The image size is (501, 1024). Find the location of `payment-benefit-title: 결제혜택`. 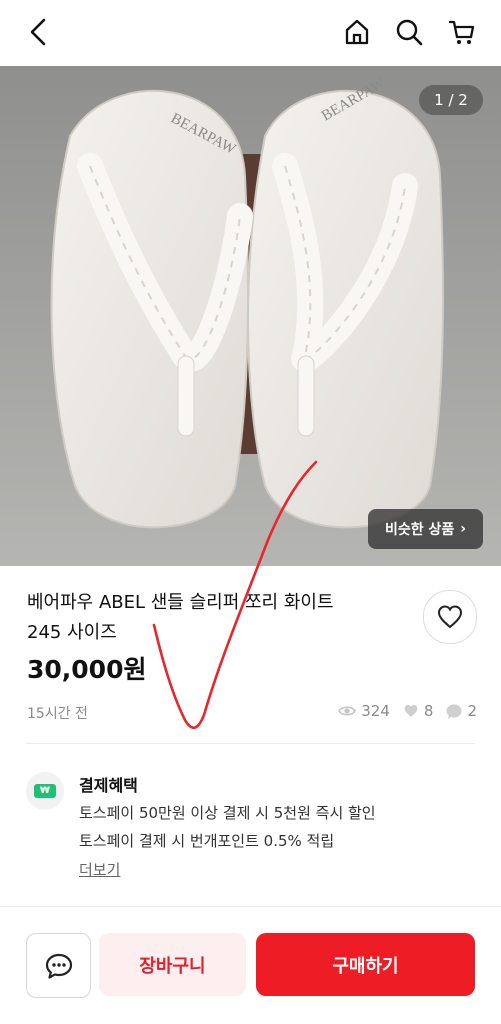

payment-benefit-title: 결제혜택 is located at coordinates (108, 785).